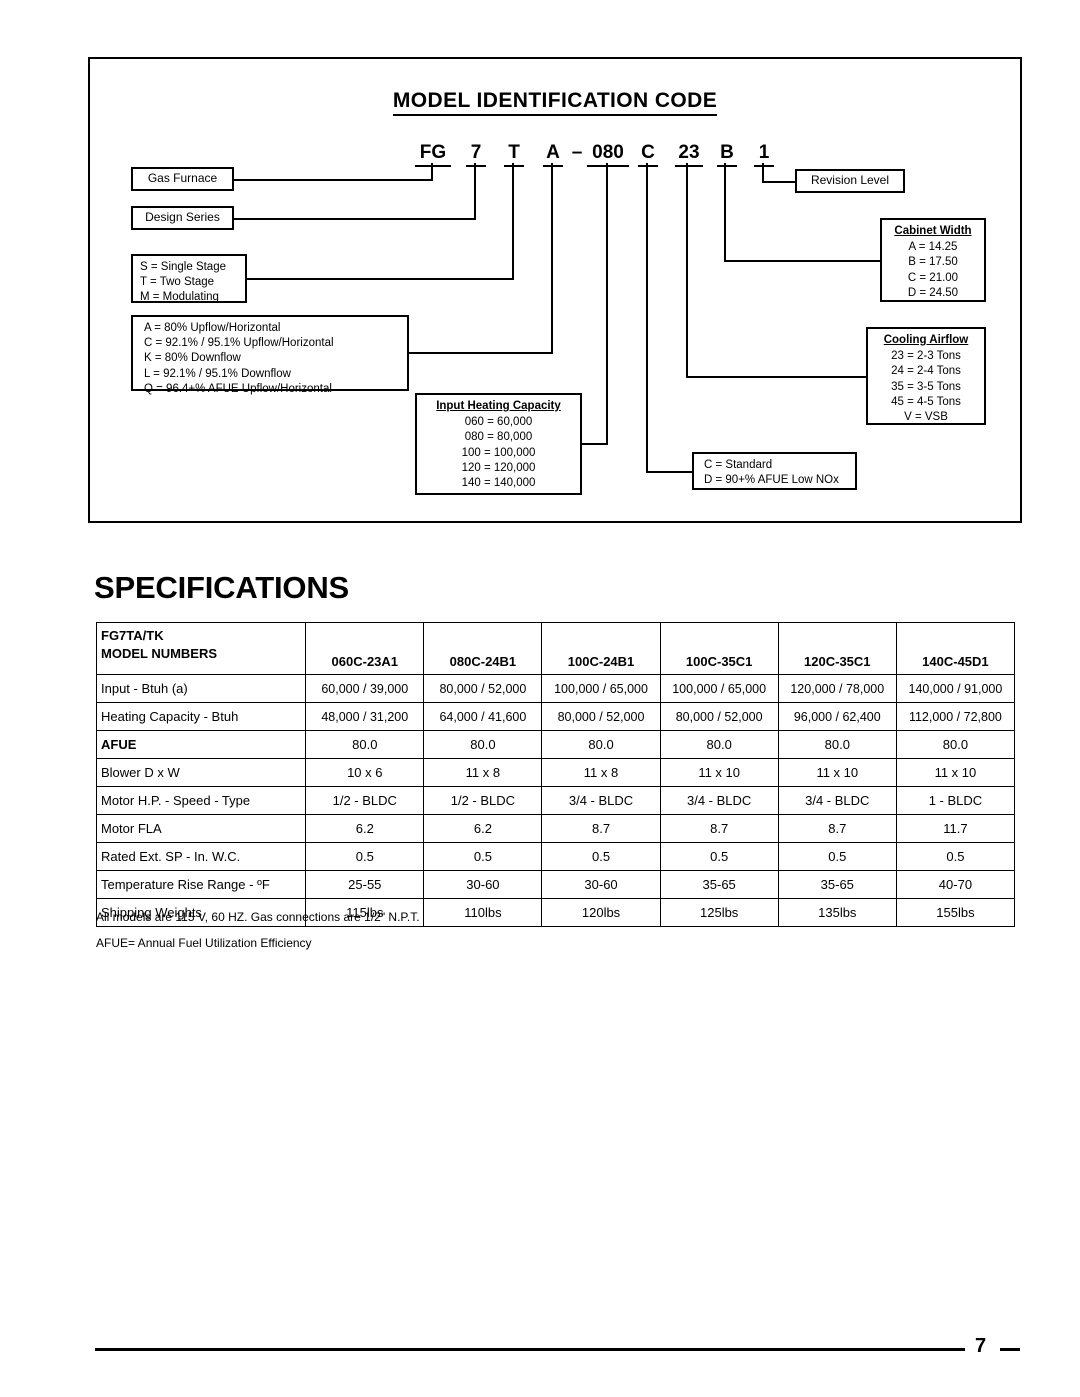 The width and height of the screenshot is (1080, 1397). Describe the element at coordinates (217, 373) in the screenshot. I see `configuration-option-item: L = 92.1% / 95.1% Downflow` at that location.